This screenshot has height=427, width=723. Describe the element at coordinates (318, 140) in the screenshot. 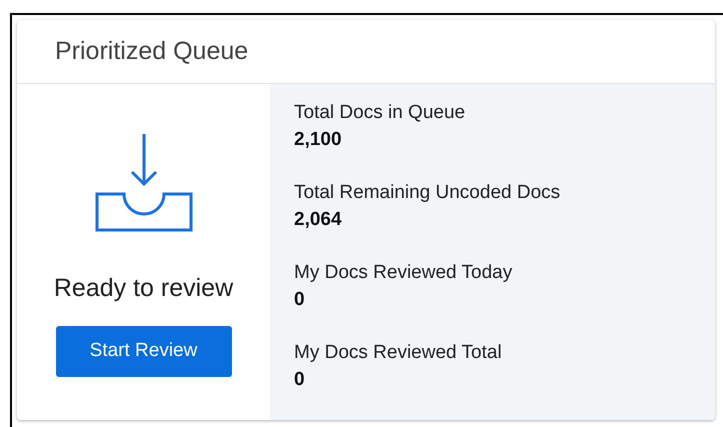

I see `stat-value: 2,100` at that location.